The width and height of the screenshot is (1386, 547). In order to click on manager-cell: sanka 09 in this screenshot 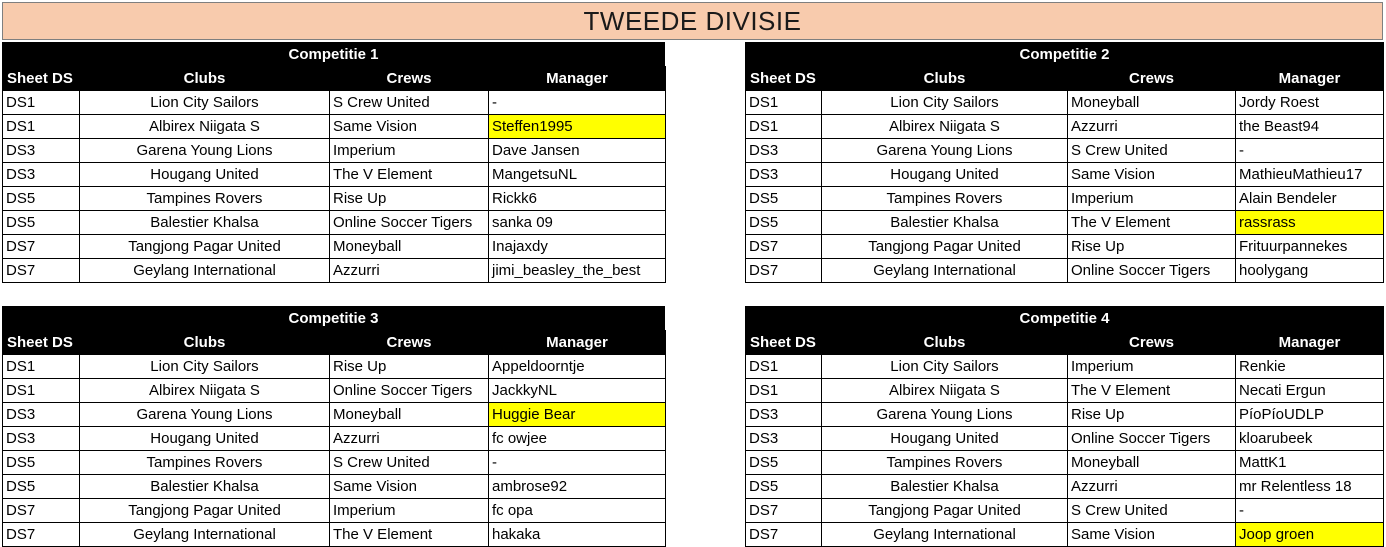, I will do `click(577, 222)`.